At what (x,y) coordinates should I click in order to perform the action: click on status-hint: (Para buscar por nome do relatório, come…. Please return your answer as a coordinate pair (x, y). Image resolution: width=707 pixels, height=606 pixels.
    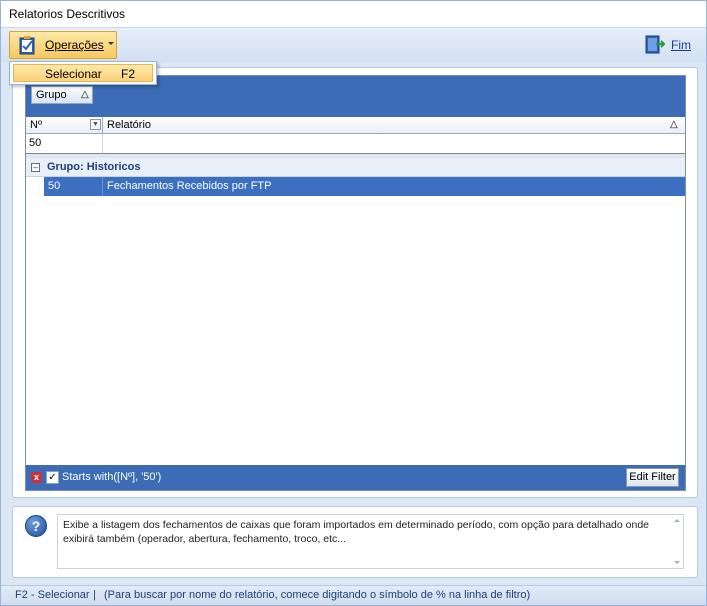
    Looking at the image, I should click on (317, 595).